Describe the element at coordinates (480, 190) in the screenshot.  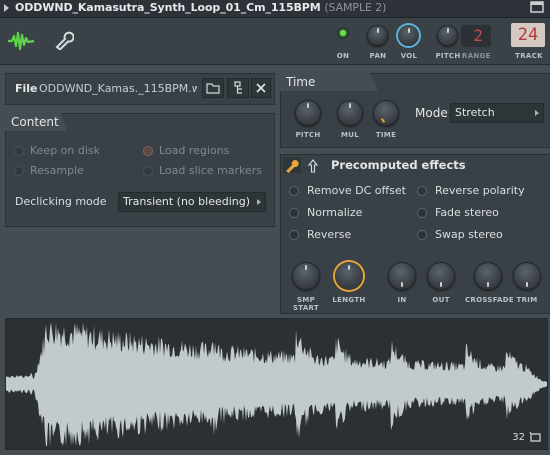
I see `reverse-polarity-label: Reverse polarity` at that location.